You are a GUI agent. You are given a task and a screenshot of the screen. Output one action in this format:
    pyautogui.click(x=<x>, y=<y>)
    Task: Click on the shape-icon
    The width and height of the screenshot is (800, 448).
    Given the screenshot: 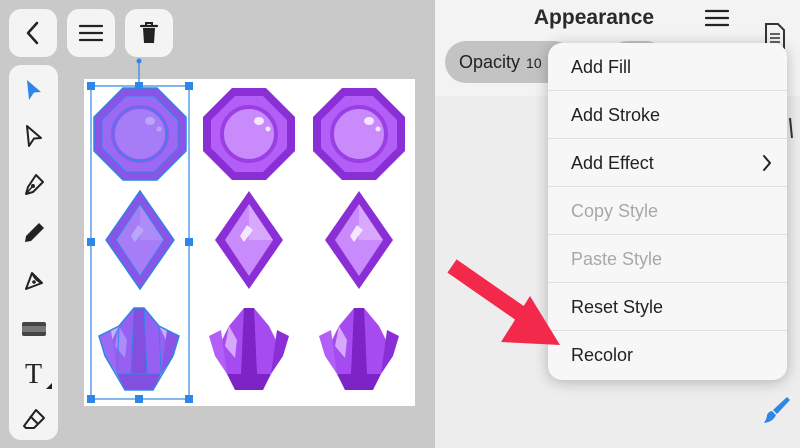 What is the action you would take?
    pyautogui.click(x=33, y=329)
    